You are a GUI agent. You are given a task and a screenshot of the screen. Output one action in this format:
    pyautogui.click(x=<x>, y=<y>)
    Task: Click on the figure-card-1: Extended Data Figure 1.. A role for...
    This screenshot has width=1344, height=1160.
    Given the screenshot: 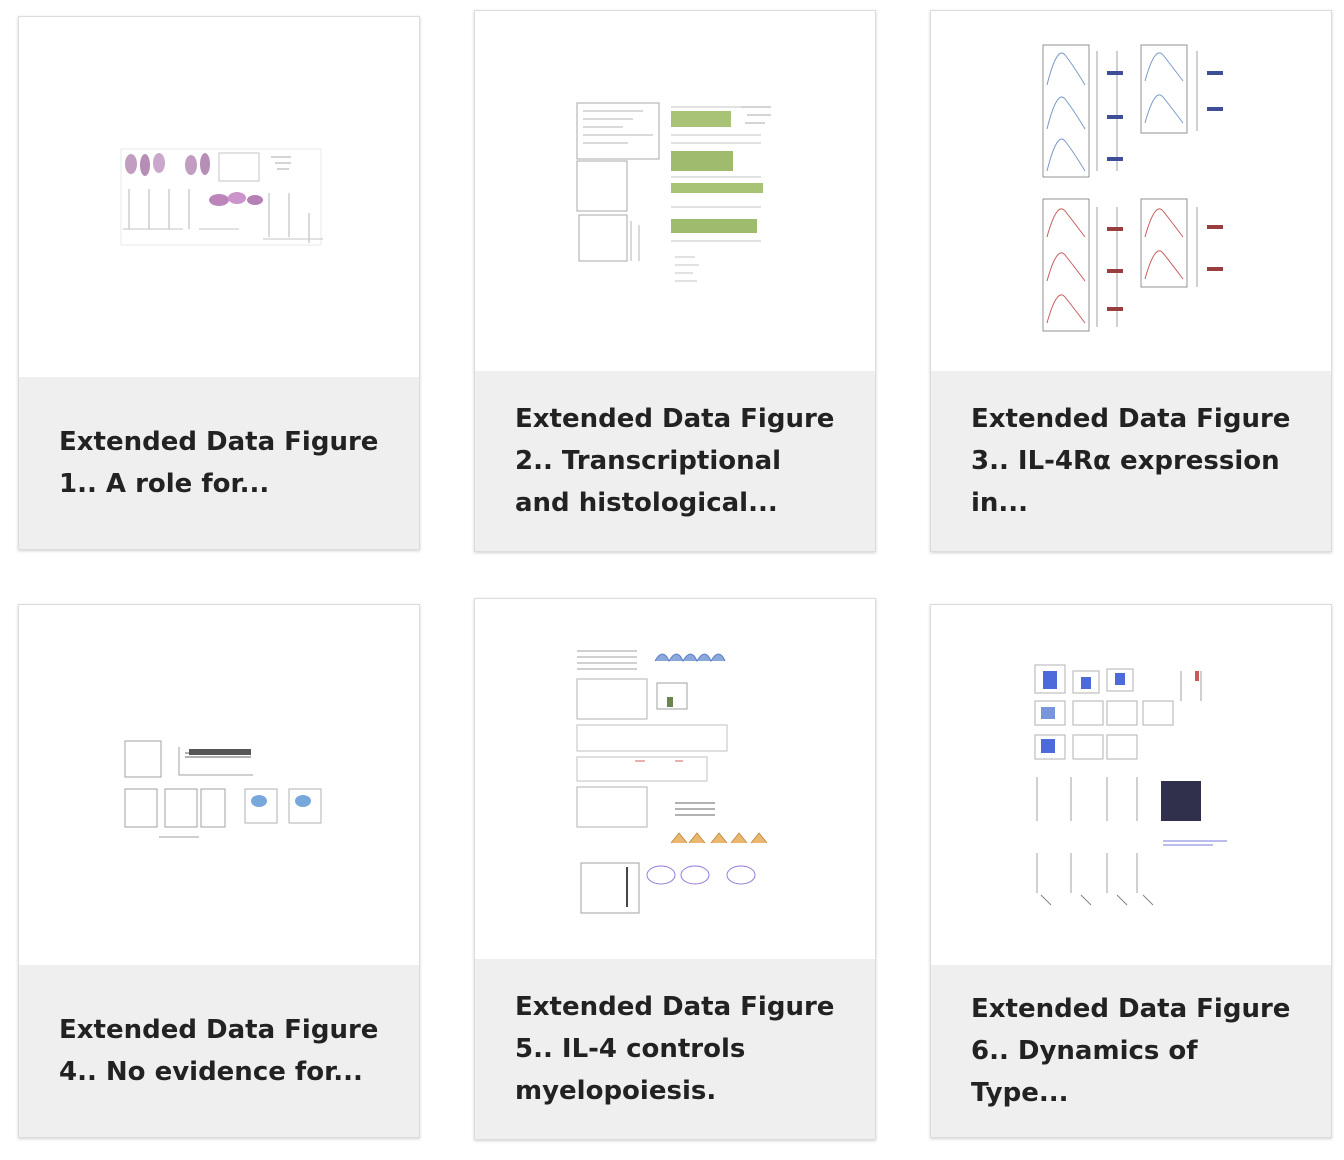 What is the action you would take?
    pyautogui.click(x=219, y=283)
    